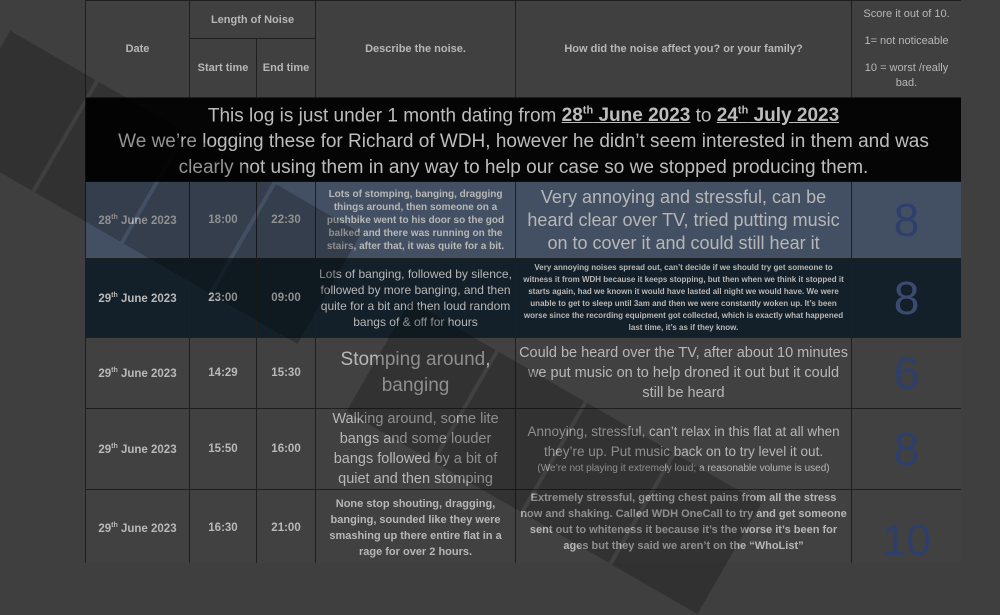 The image size is (1000, 615). I want to click on row-end: 21:00, so click(286, 526).